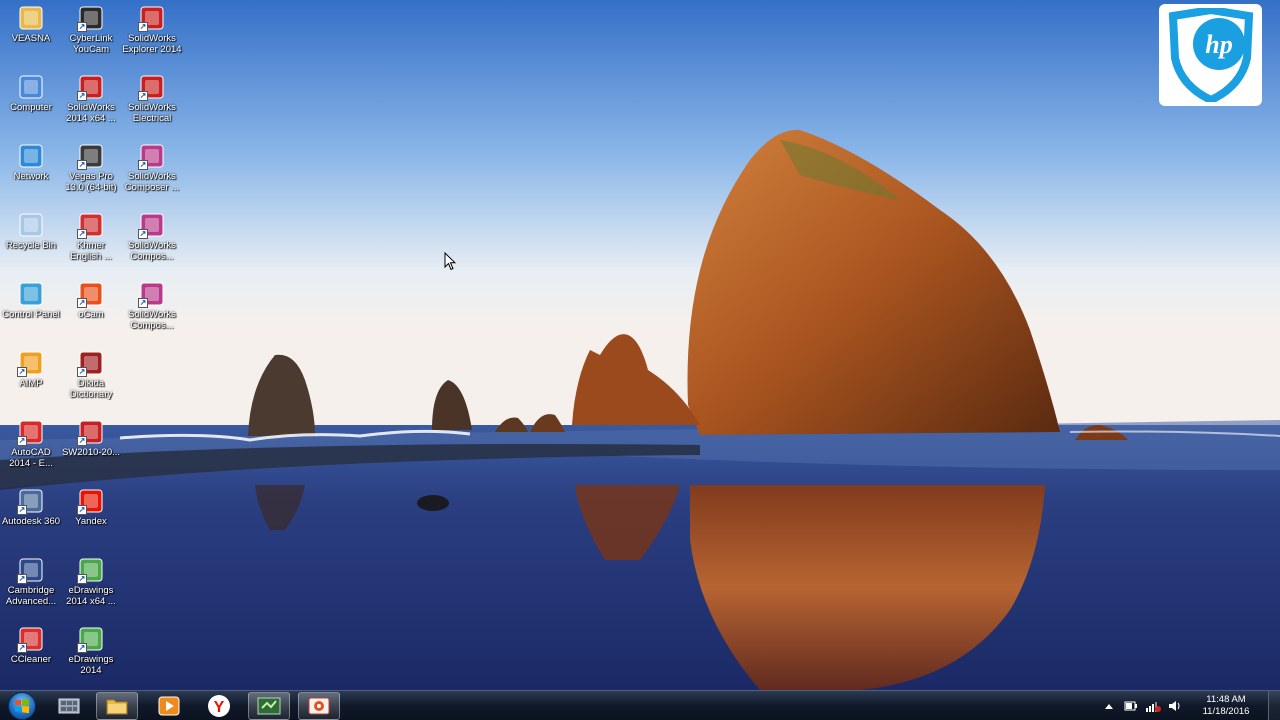 Image resolution: width=1280 pixels, height=720 pixels. I want to click on desktop-icon-label: CCleaner, so click(31, 659).